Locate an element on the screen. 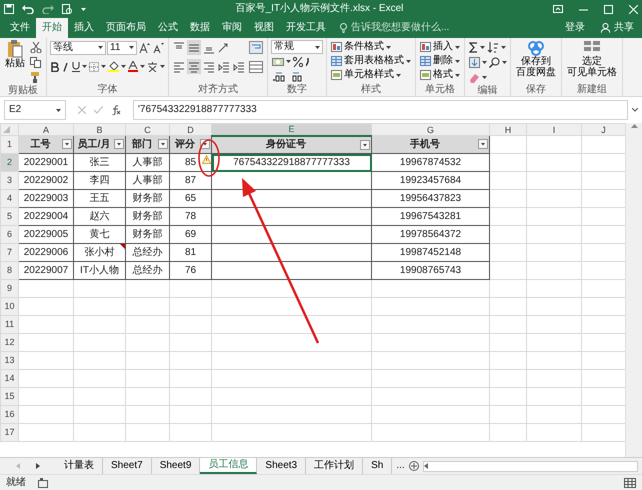 The width and height of the screenshot is (642, 490). ribbon-tab: 公式 is located at coordinates (168, 28).